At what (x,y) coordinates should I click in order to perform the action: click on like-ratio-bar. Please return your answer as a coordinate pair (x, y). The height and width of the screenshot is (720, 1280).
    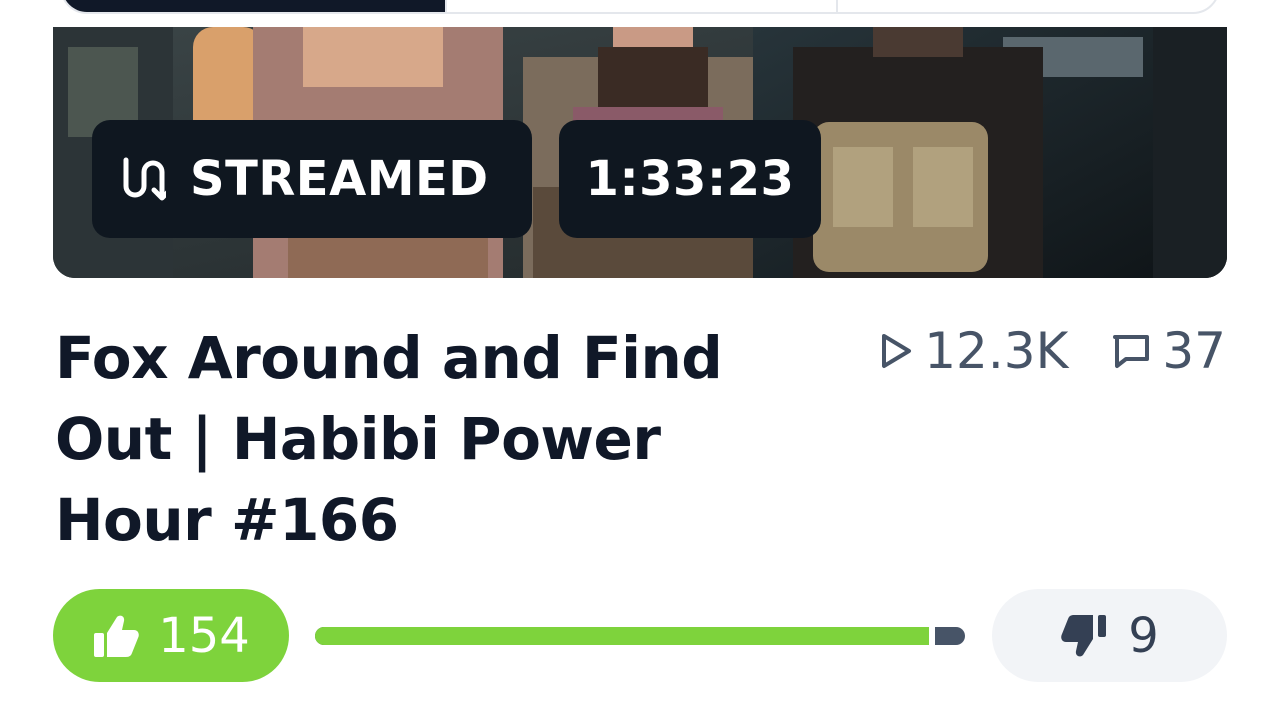
    Looking at the image, I should click on (640, 636).